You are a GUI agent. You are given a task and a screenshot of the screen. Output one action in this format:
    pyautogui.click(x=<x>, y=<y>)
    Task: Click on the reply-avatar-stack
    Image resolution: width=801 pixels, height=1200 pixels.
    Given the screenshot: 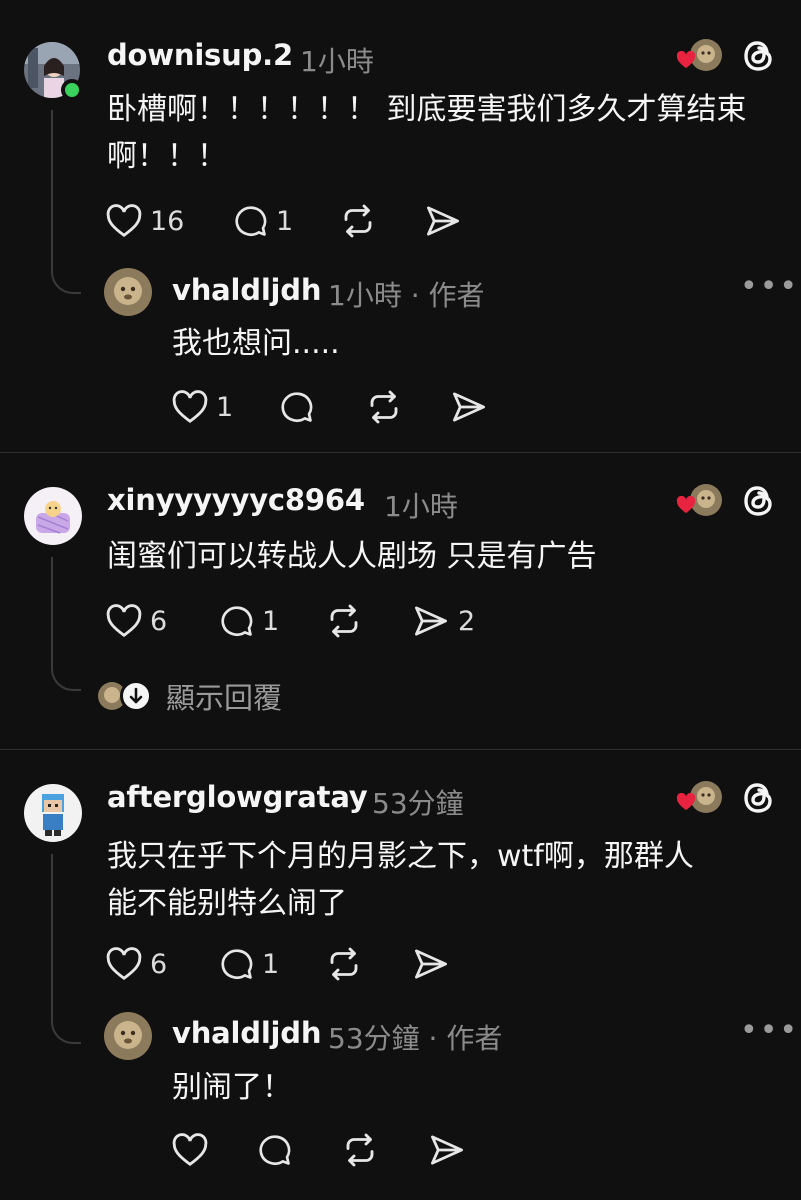 What is the action you would take?
    pyautogui.click(x=125, y=696)
    